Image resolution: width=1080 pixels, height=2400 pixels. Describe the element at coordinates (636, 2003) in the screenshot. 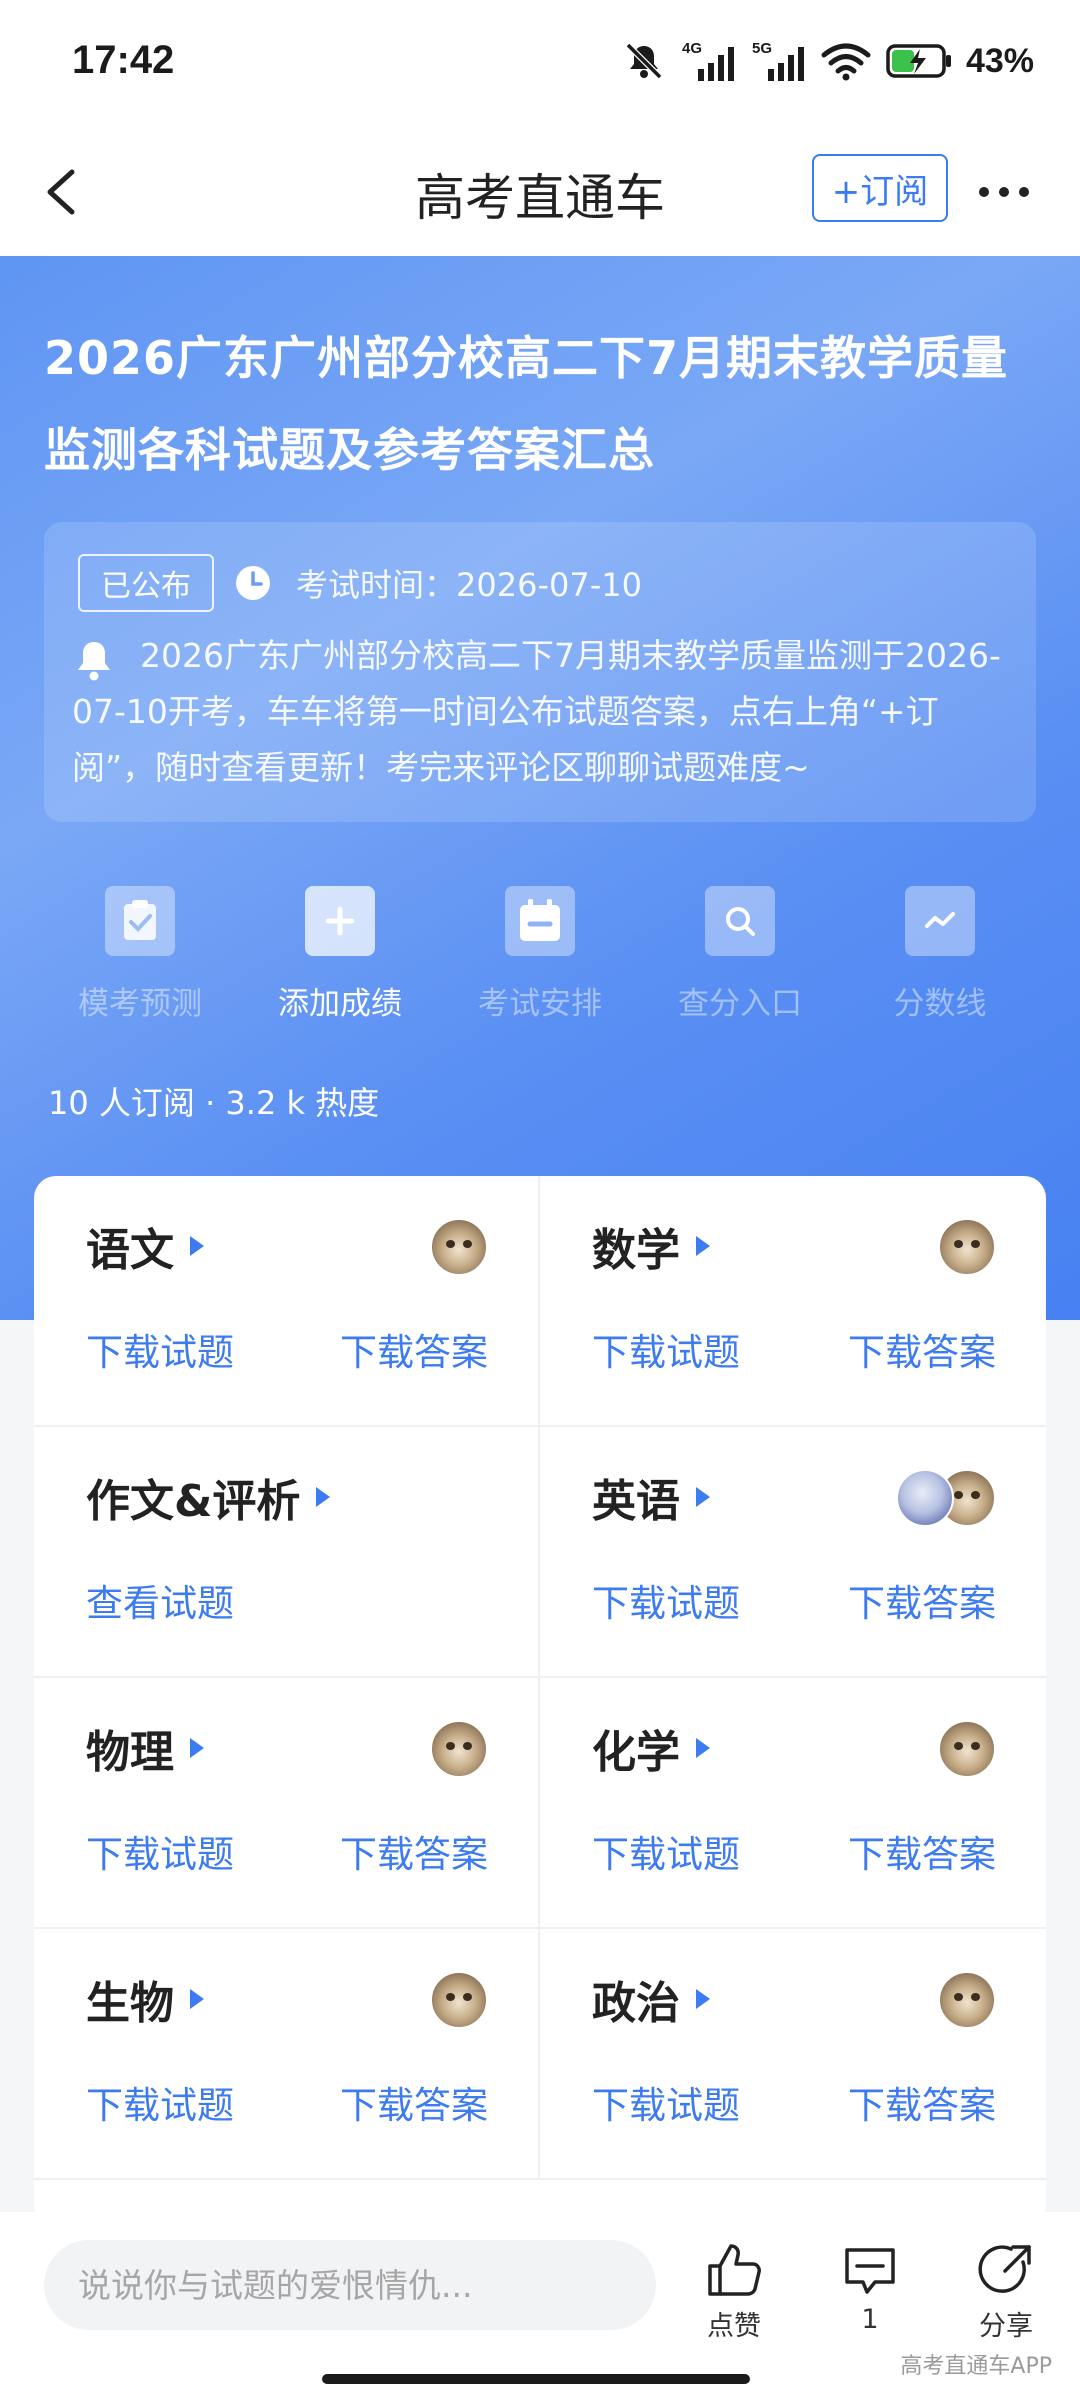

I see `subject-name: 政治` at that location.